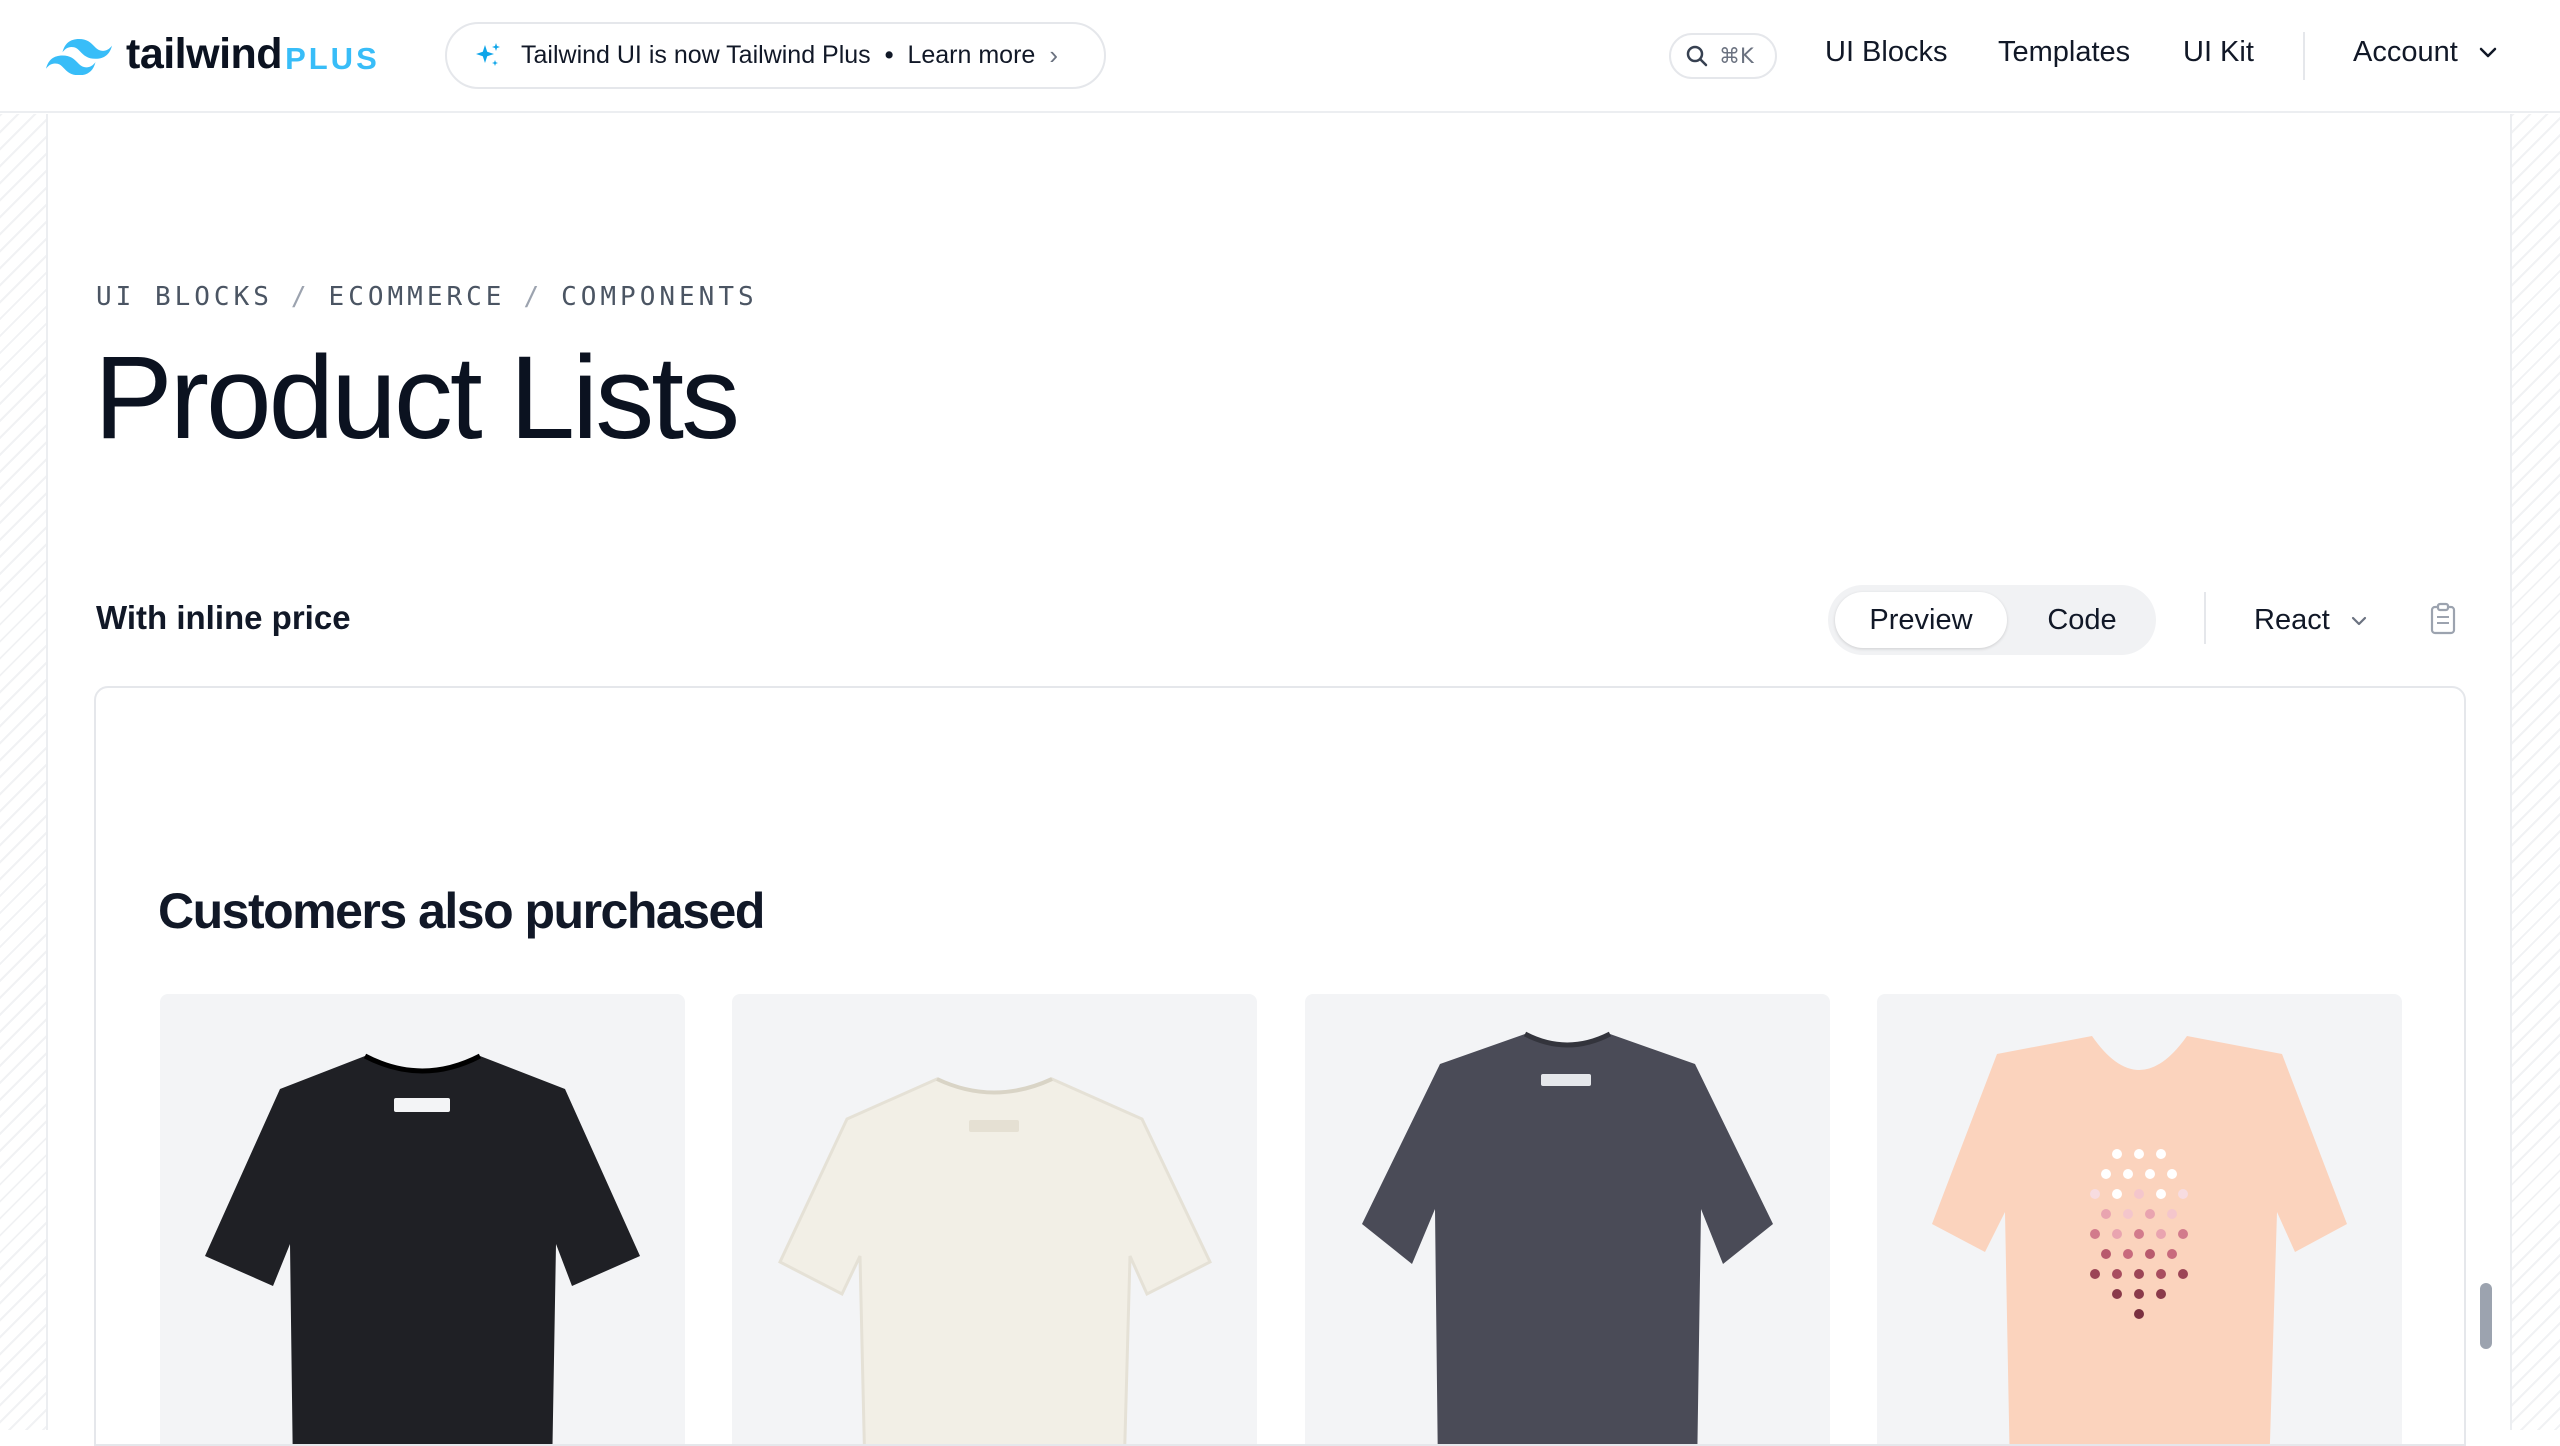 This screenshot has width=2560, height=1446. What do you see at coordinates (2304, 56) in the screenshot?
I see `nav-divider` at bounding box center [2304, 56].